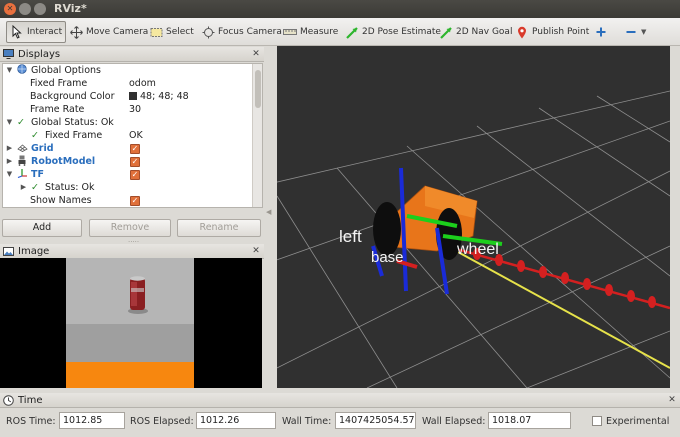  Describe the element at coordinates (39, 54) in the screenshot. I see `displays-title: Displays` at that location.